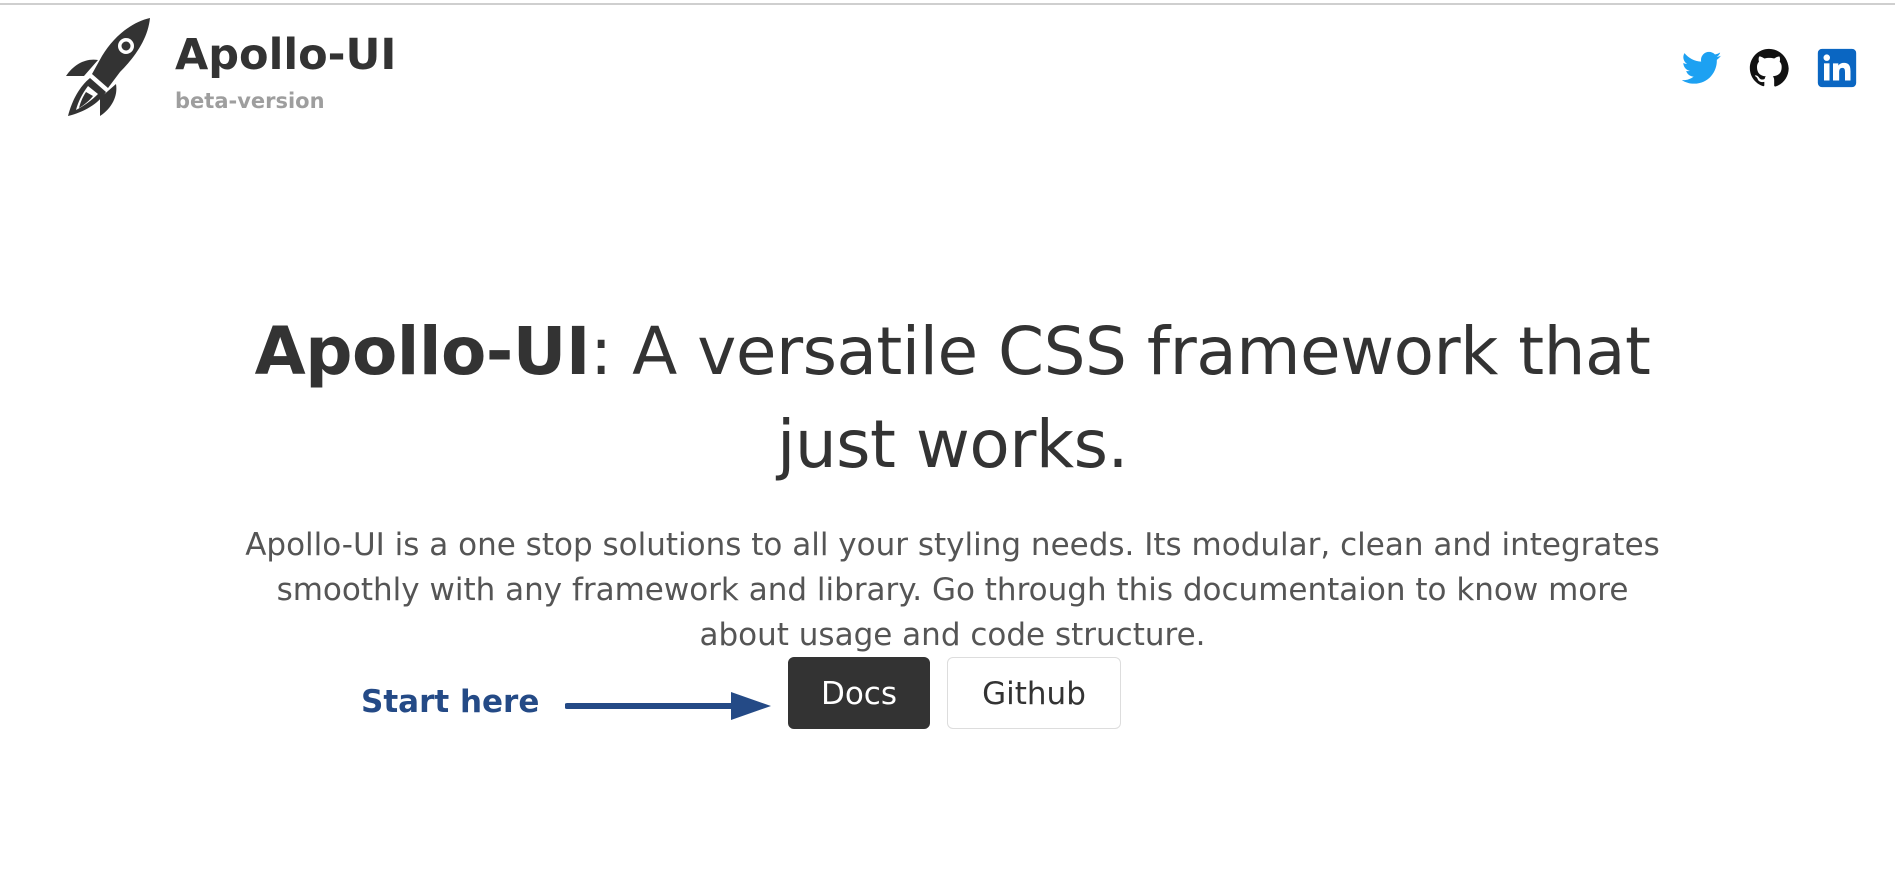 The height and width of the screenshot is (883, 1895). Describe the element at coordinates (286, 55) in the screenshot. I see `site-title: Apollo-UI` at that location.